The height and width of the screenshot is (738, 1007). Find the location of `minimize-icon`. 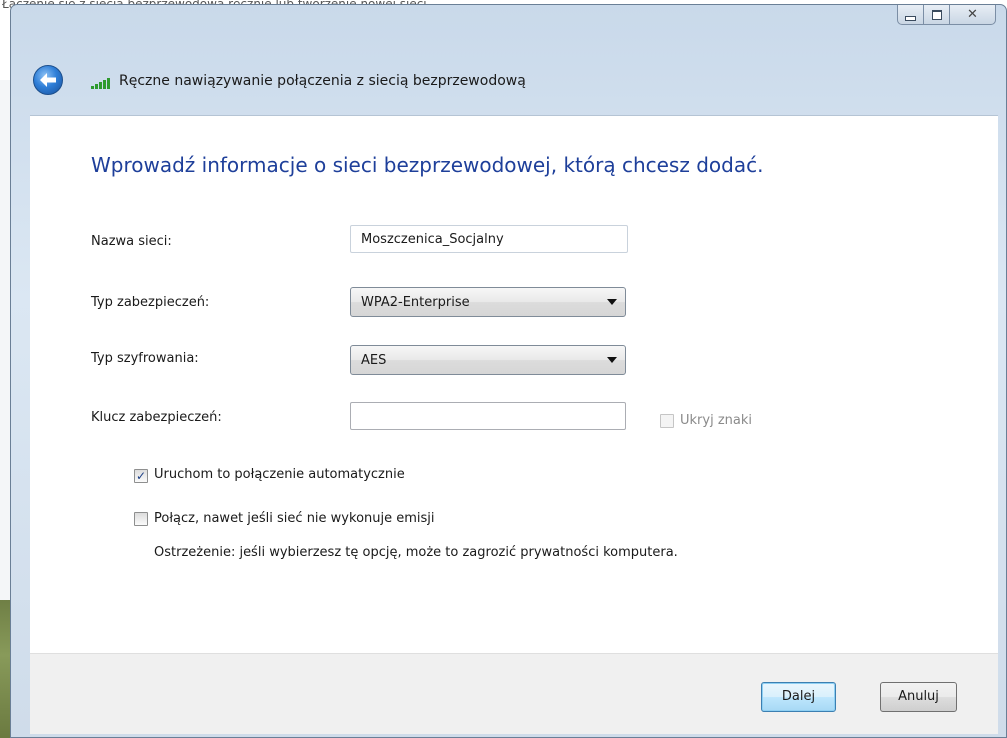

minimize-icon is located at coordinates (910, 18).